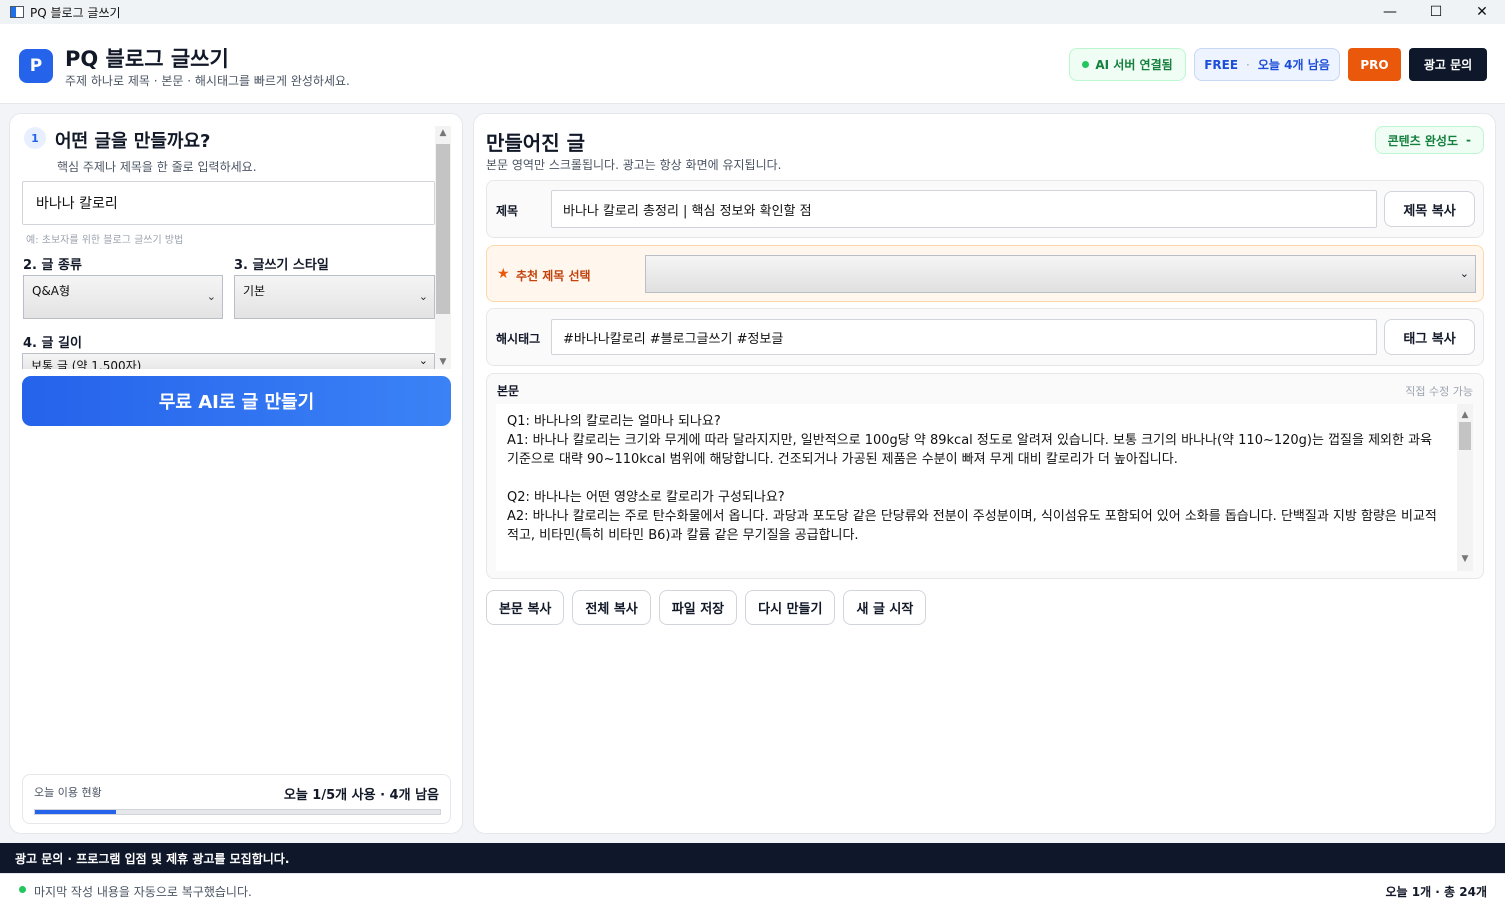  I want to click on pro-button: PRO, so click(1374, 64).